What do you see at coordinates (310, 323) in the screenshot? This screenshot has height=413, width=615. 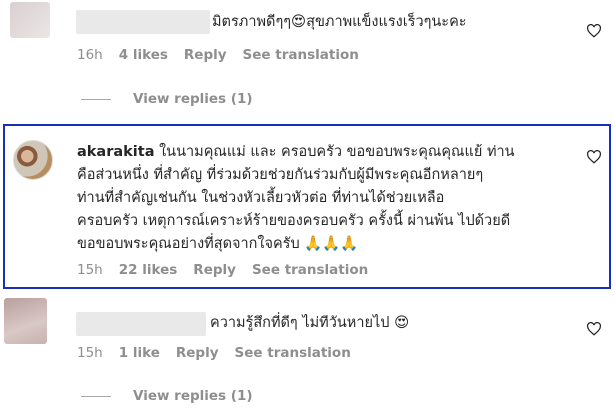 I see `comment-text: ความรู้สึกที่ดีๆ ไม่ทีวันหายไป 😍` at bounding box center [310, 323].